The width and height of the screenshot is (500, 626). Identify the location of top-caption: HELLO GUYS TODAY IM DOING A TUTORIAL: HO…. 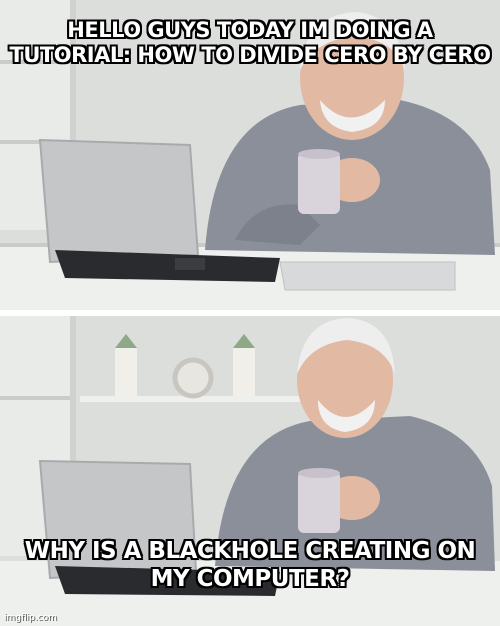
(250, 43).